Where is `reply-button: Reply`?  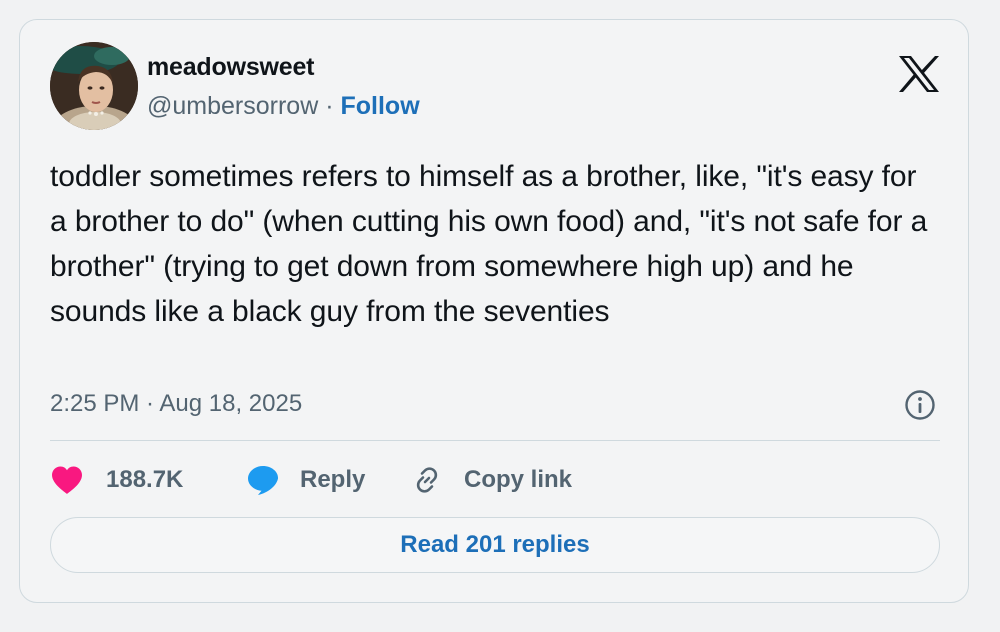 reply-button: Reply is located at coordinates (305, 480).